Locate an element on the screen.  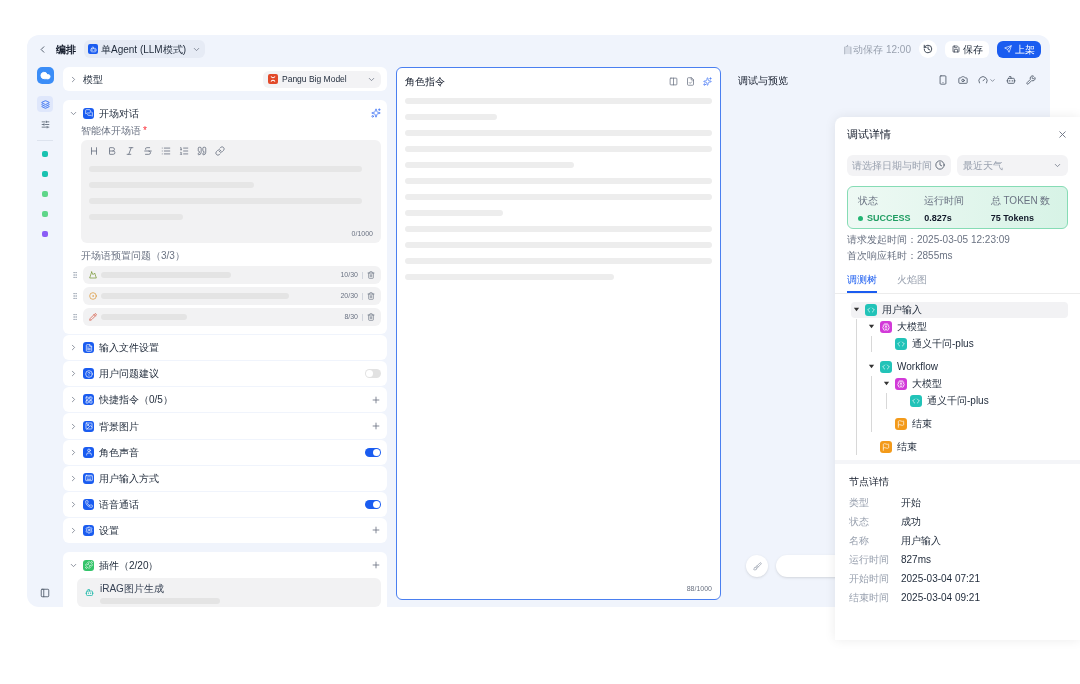
detail-value: 827ms is located at coordinates (916, 559).